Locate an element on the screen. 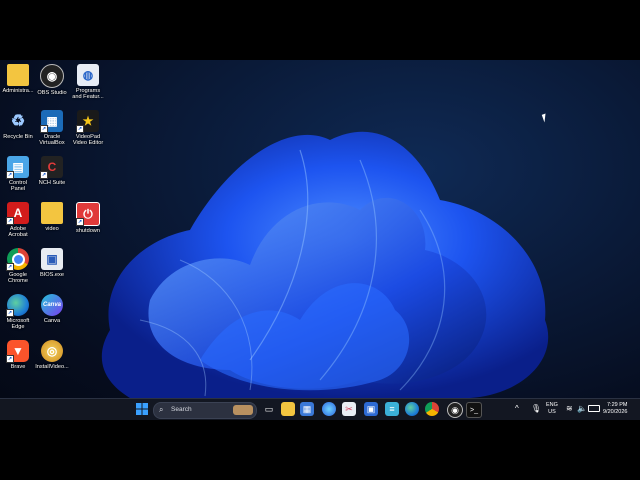 The width and height of the screenshot is (640, 480). nch-suite-icon: C ↗ is located at coordinates (51, 167).